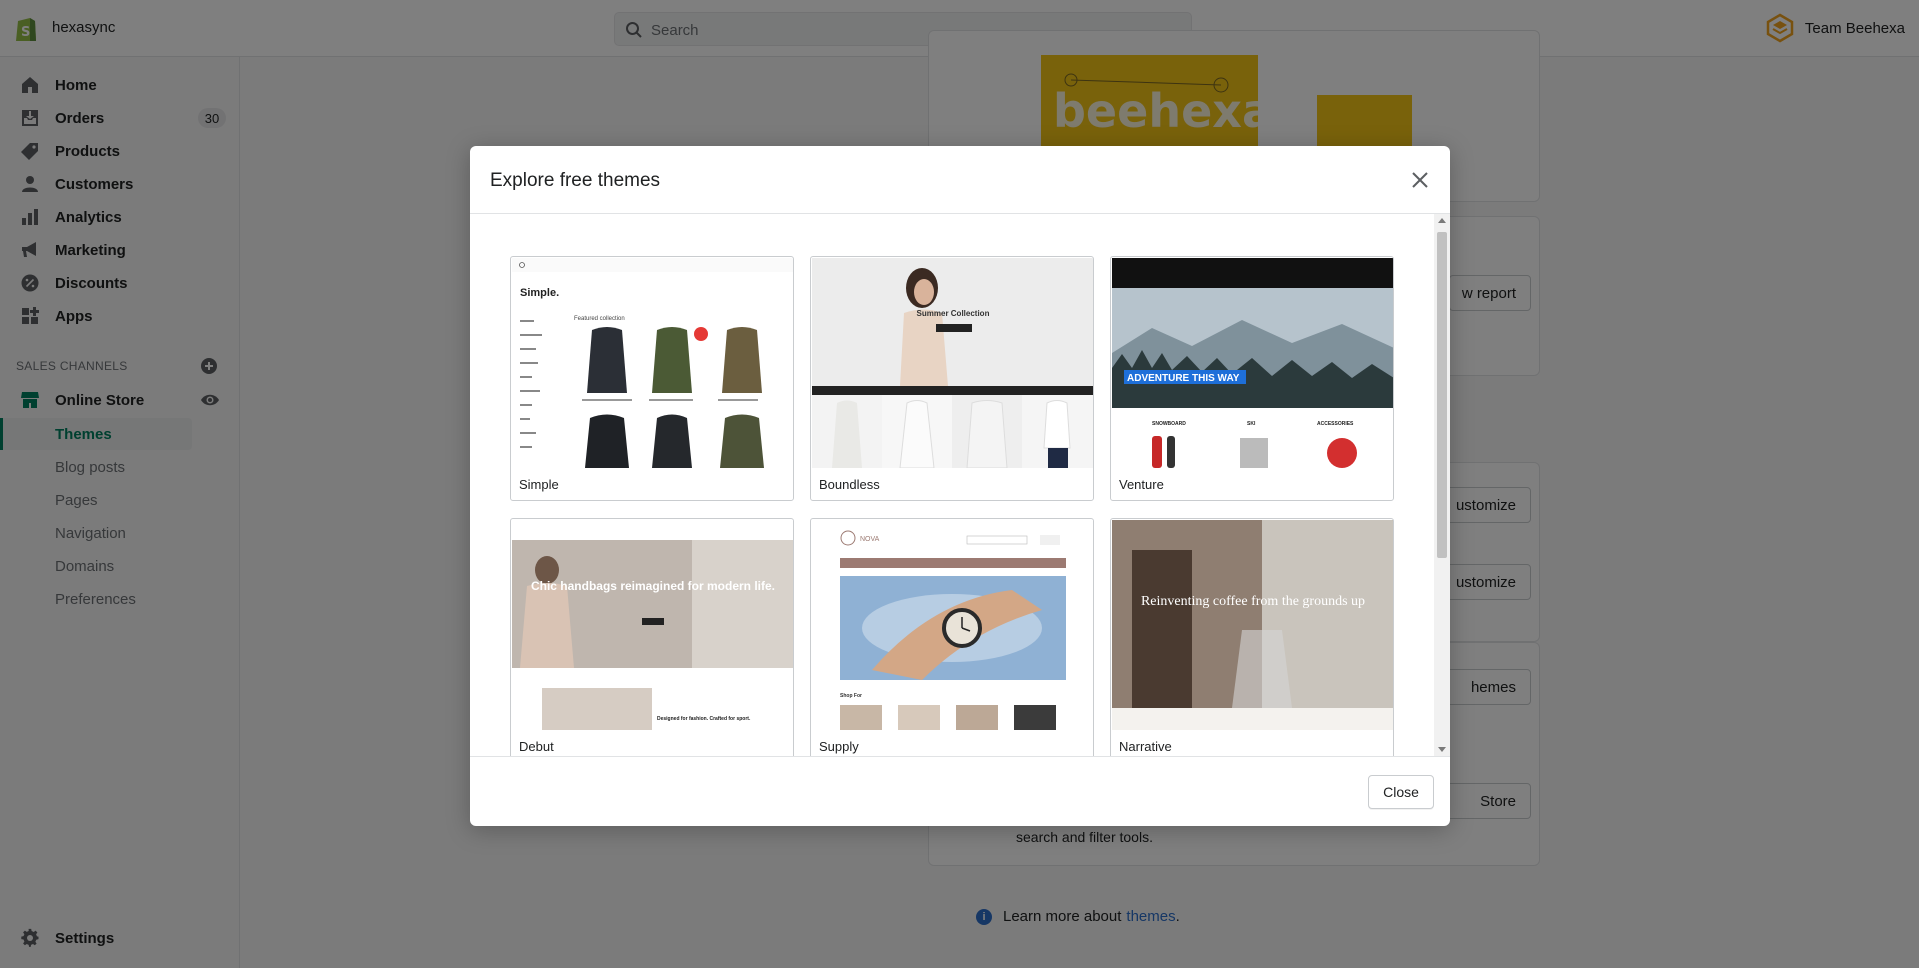 This screenshot has width=1919, height=968. Describe the element at coordinates (652, 363) in the screenshot. I see `simple-theme-thumbnail: Simple. Featured collection` at that location.